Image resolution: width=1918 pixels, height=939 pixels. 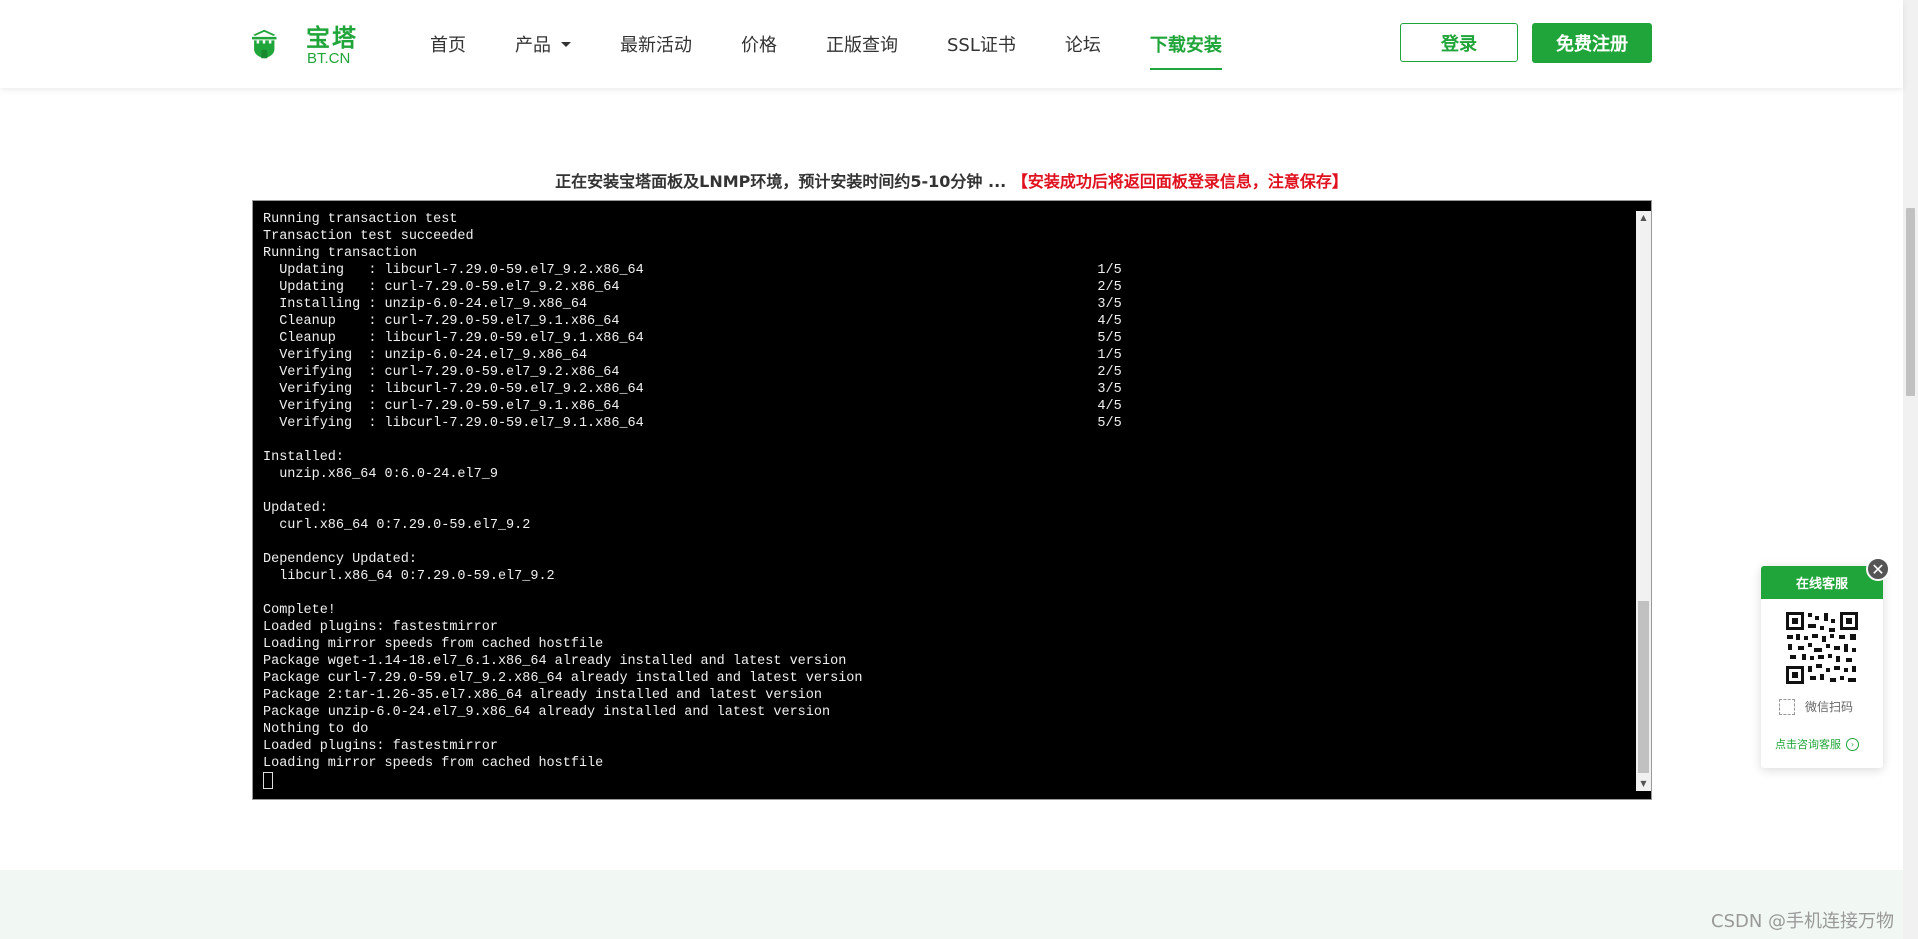 What do you see at coordinates (1643, 501) in the screenshot?
I see `terminal-scrollbar: ▲ ▼` at bounding box center [1643, 501].